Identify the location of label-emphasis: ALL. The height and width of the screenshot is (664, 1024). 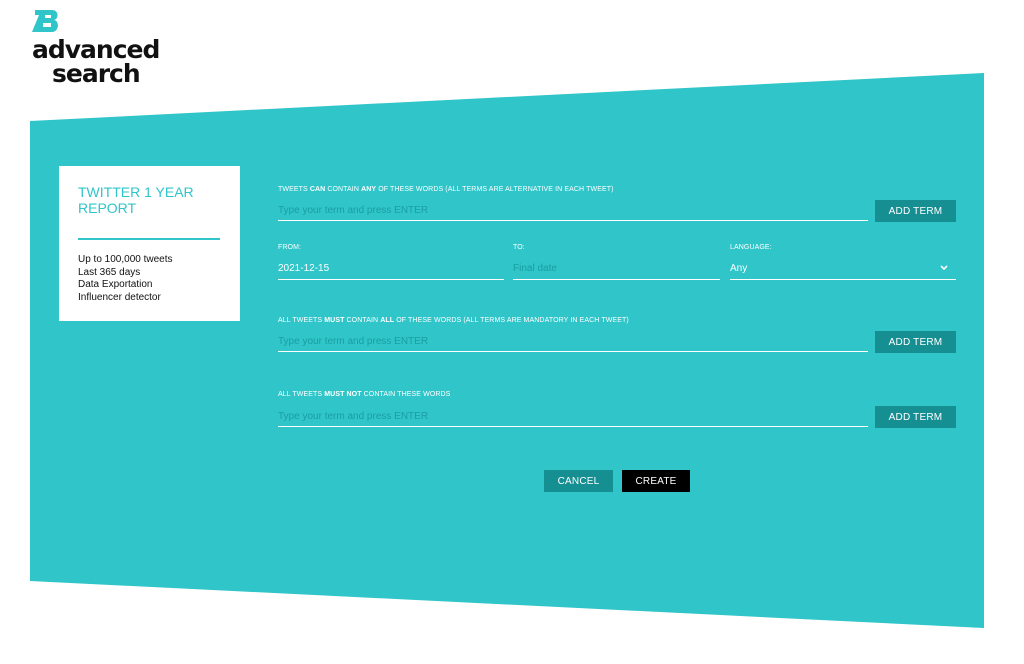
(387, 320).